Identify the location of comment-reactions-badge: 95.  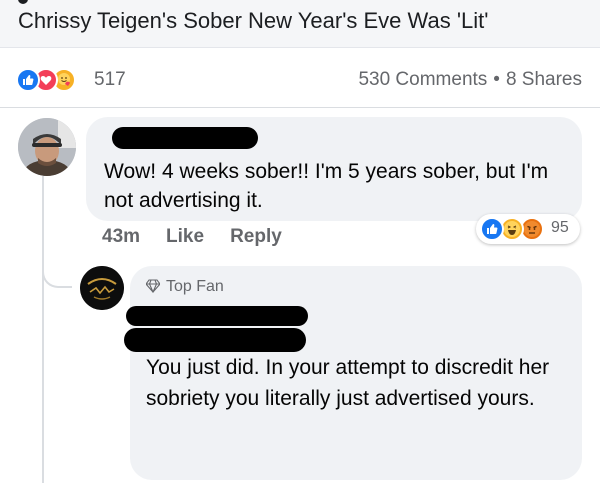
(528, 229).